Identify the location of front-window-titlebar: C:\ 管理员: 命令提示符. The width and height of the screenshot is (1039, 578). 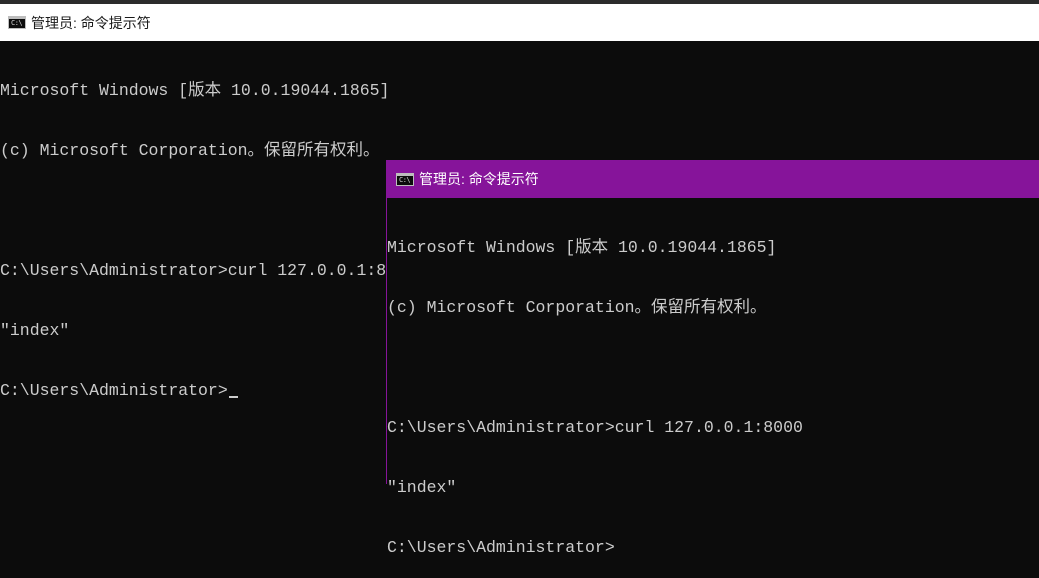
(713, 179).